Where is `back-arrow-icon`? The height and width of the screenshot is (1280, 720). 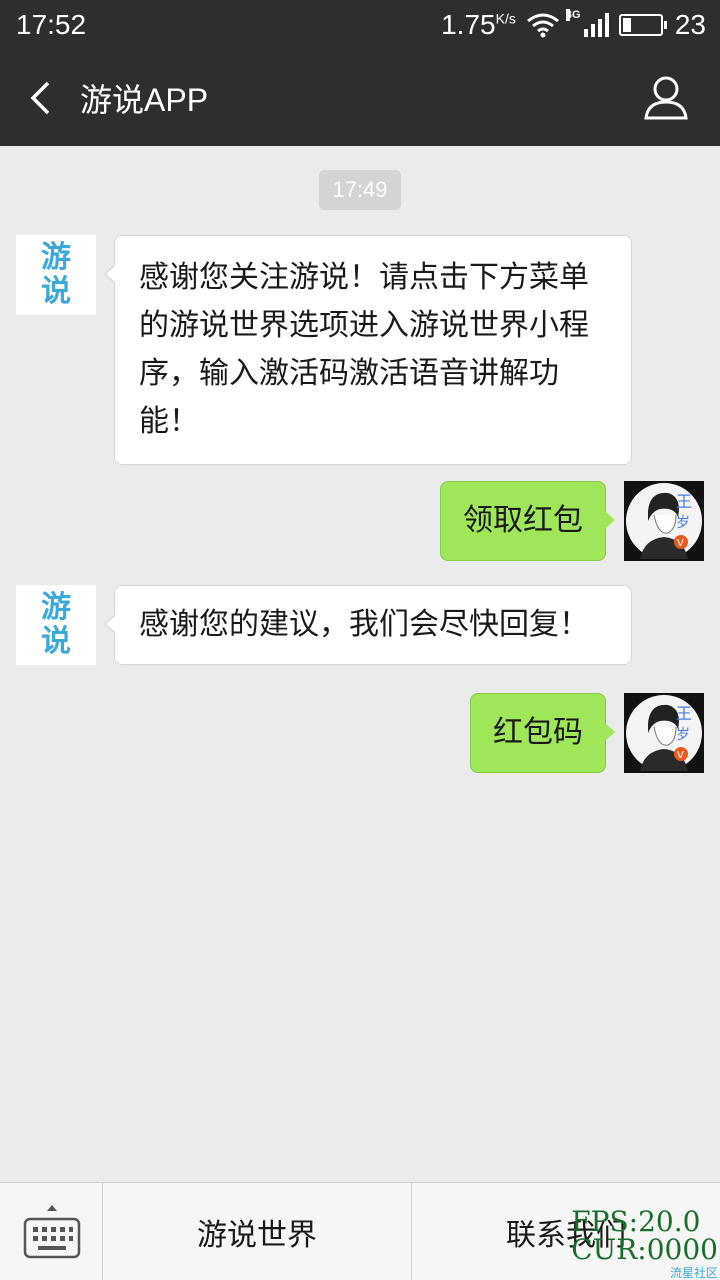
back-arrow-icon is located at coordinates (40, 98).